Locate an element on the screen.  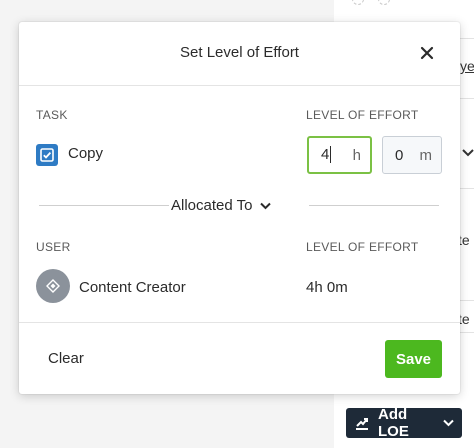
hours-value: 4 is located at coordinates (325, 154).